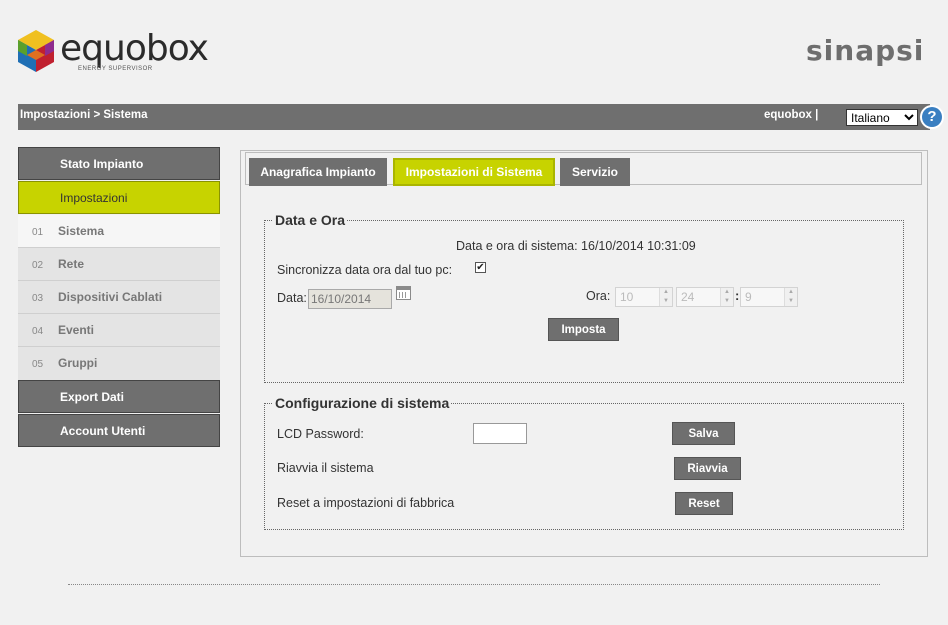 The height and width of the screenshot is (625, 948). I want to click on sinapsi-logo: sinapsi, so click(865, 50).